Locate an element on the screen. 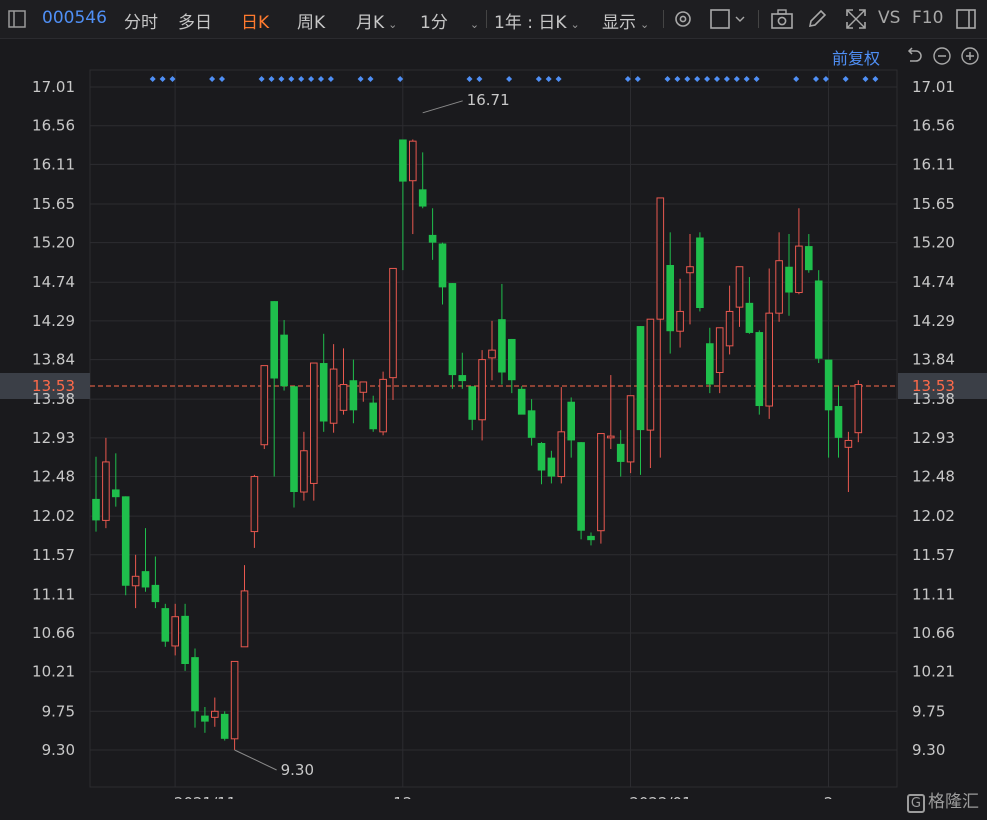 The width and height of the screenshot is (987, 820). y-tick-label: 10.21 is located at coordinates (933, 672).